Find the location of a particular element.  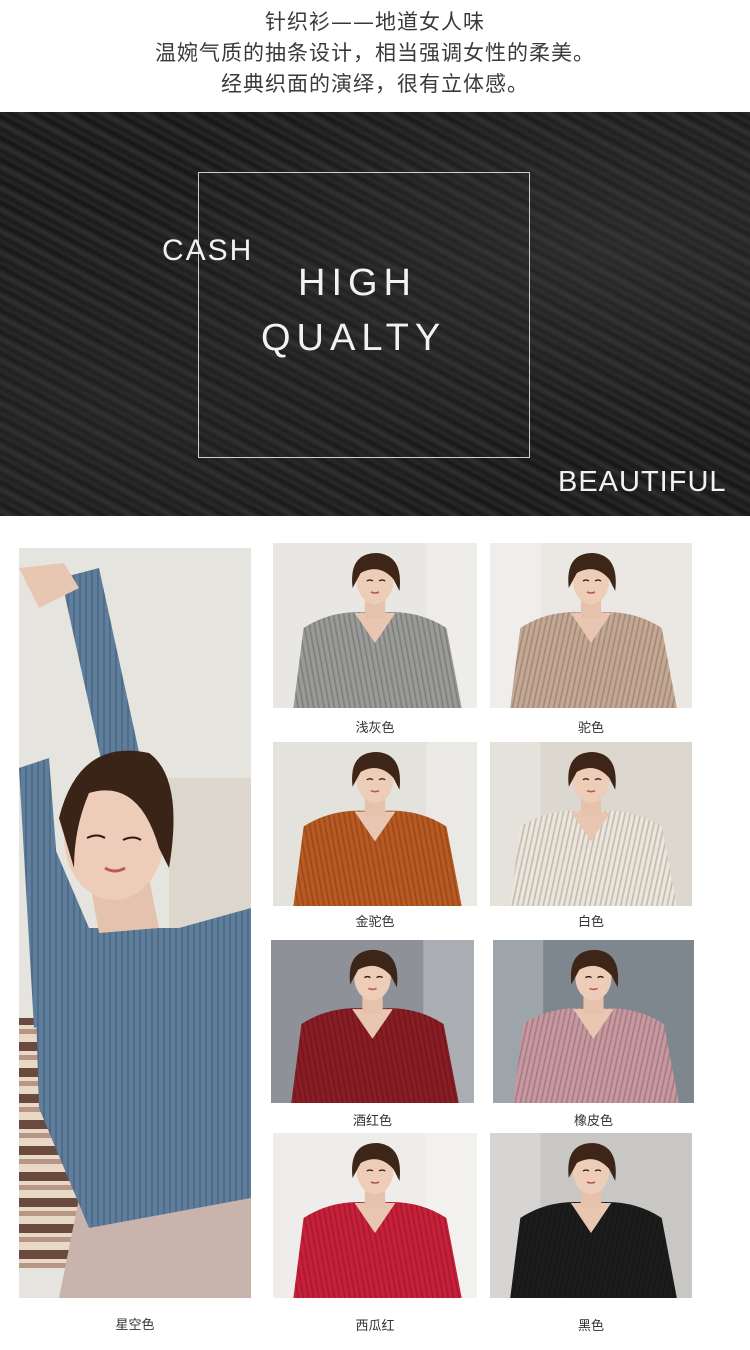

featured-color-label: 星空色 is located at coordinates (135, 1325).